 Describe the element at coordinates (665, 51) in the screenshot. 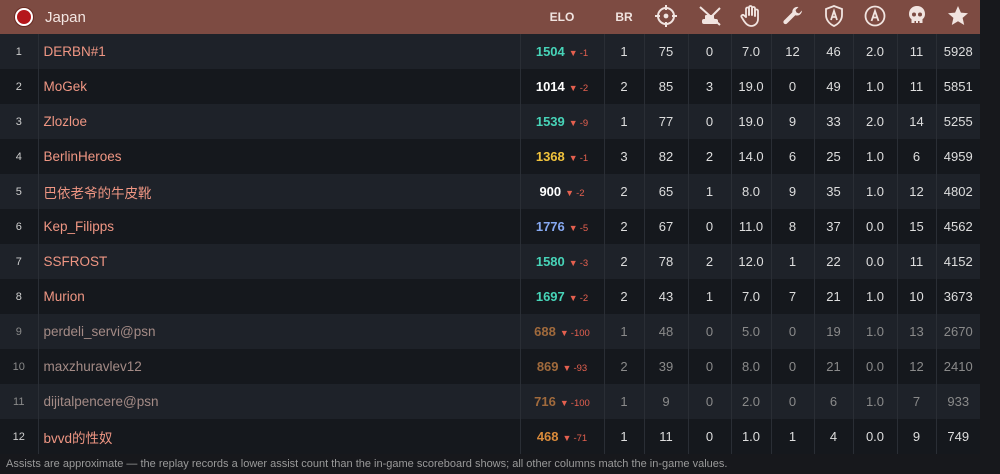

I see `kills-value: 75` at that location.